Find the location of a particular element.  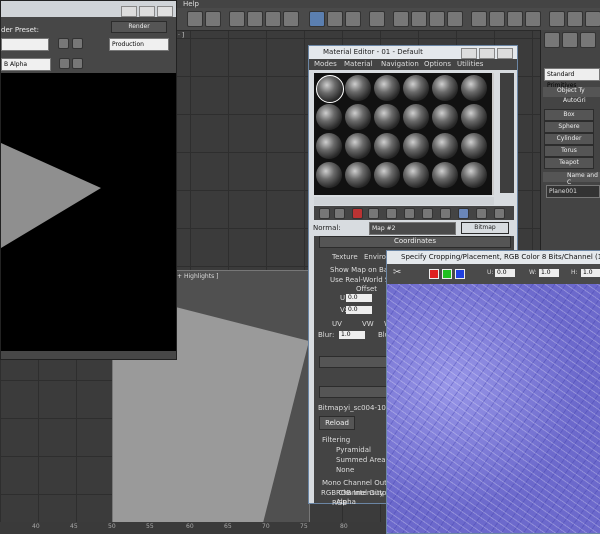

object-category-dropdown: Standard Primitives is located at coordinates (572, 78).